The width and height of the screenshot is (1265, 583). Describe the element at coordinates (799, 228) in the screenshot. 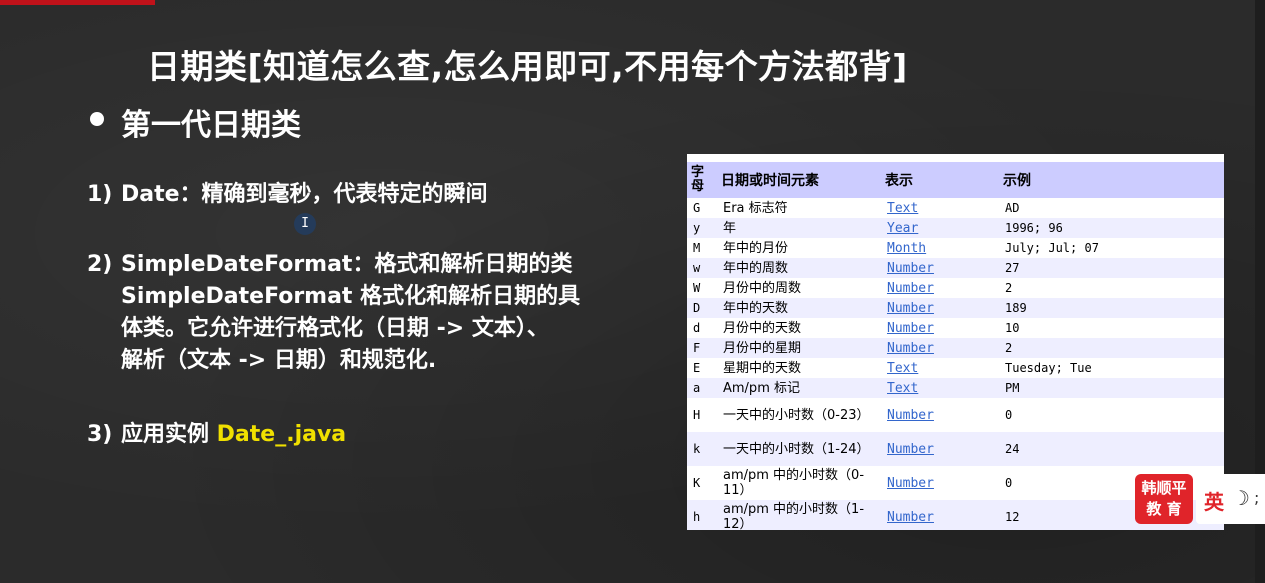

I see `cell-element: 年` at that location.